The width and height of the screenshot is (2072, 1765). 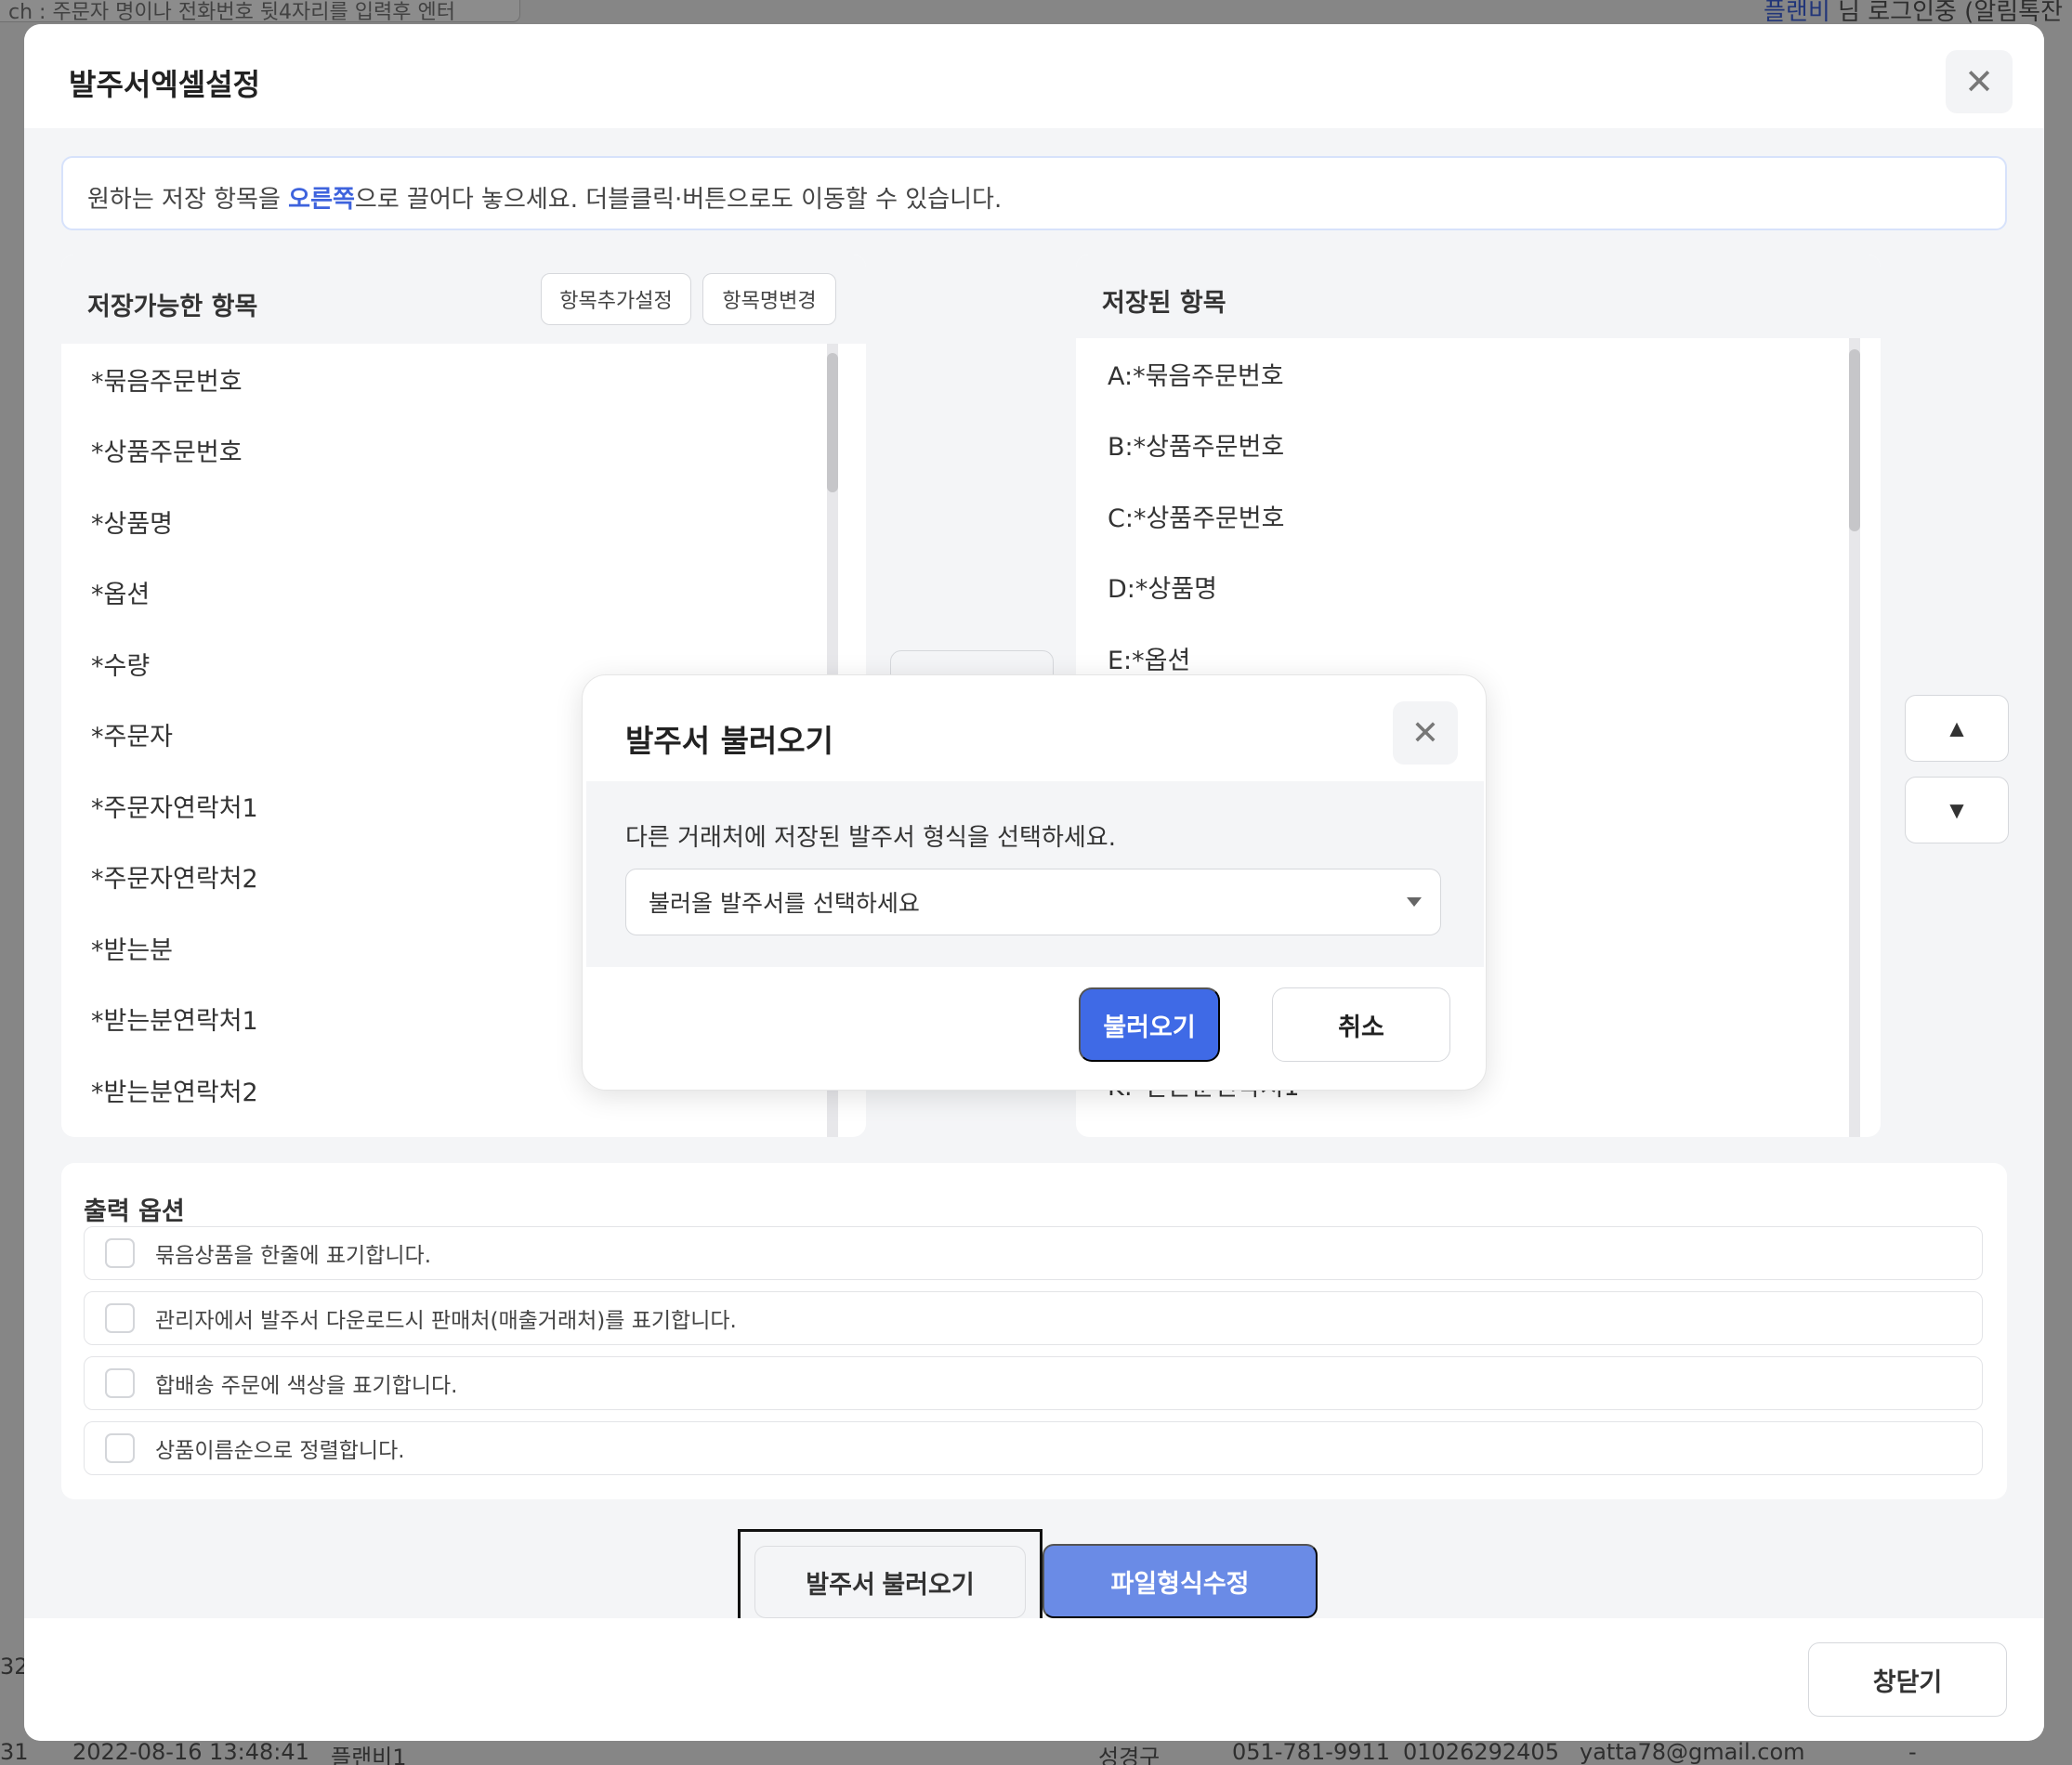 I want to click on option-row-bundle-one-line: 묶음상품을 한줄에 표기합니다., so click(x=1033, y=1253).